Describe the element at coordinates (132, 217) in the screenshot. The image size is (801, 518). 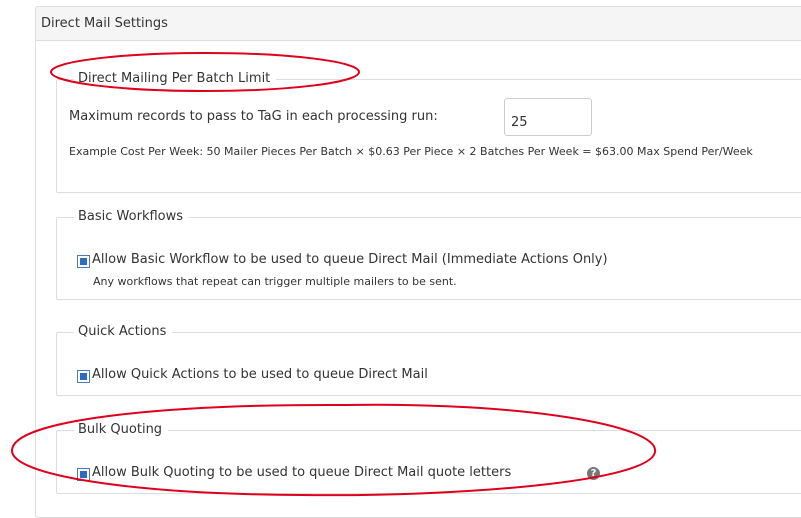
I see `basic-workflows-legend: Basic Workflows` at that location.